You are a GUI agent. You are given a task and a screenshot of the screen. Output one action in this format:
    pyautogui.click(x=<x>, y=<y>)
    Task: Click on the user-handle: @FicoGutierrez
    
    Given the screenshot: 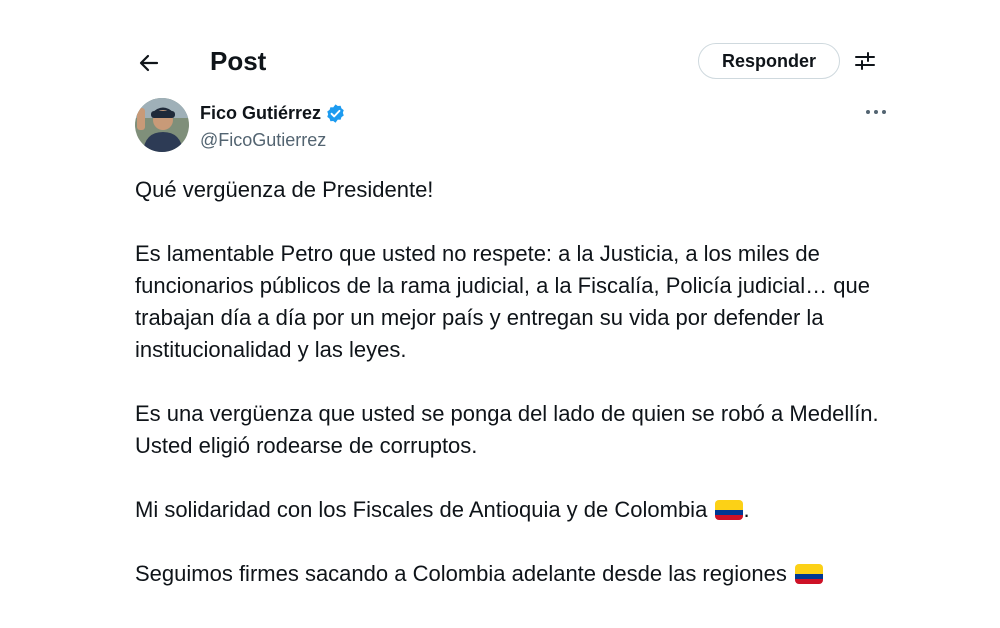 What is the action you would take?
    pyautogui.click(x=263, y=140)
    